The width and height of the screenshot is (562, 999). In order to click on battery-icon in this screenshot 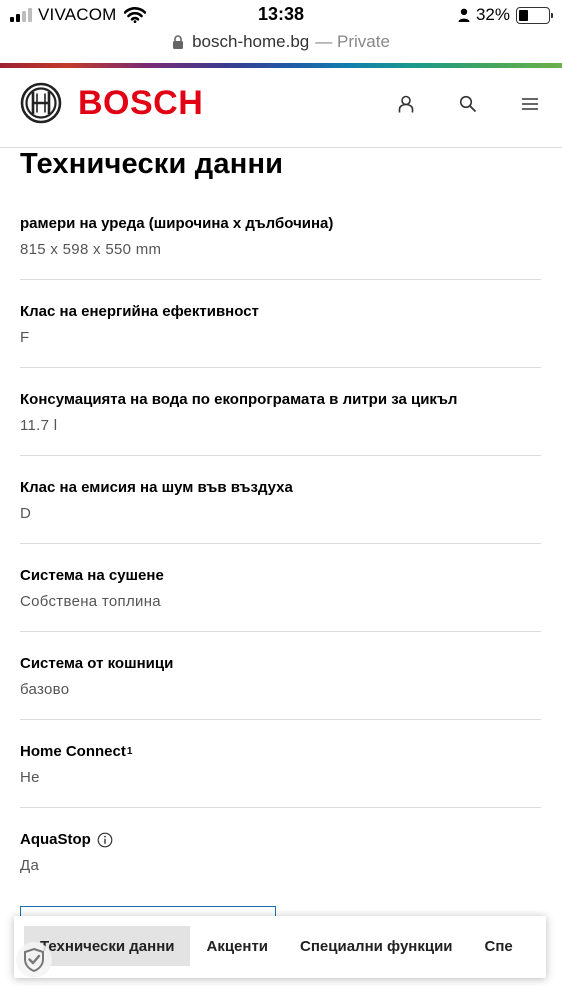, I will do `click(534, 15)`.